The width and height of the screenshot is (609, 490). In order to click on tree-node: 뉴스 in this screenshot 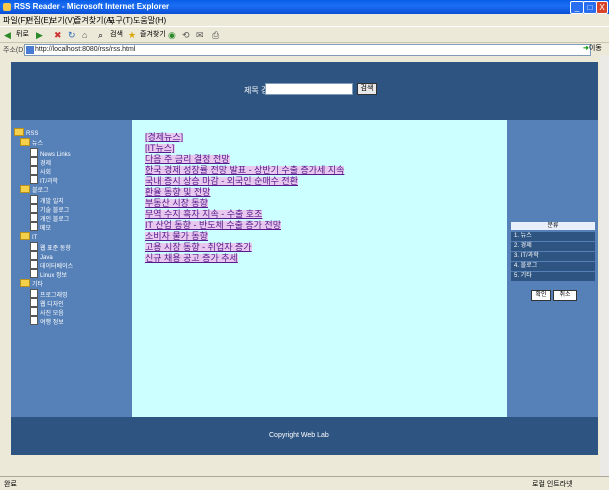, I will do `click(32, 142)`.